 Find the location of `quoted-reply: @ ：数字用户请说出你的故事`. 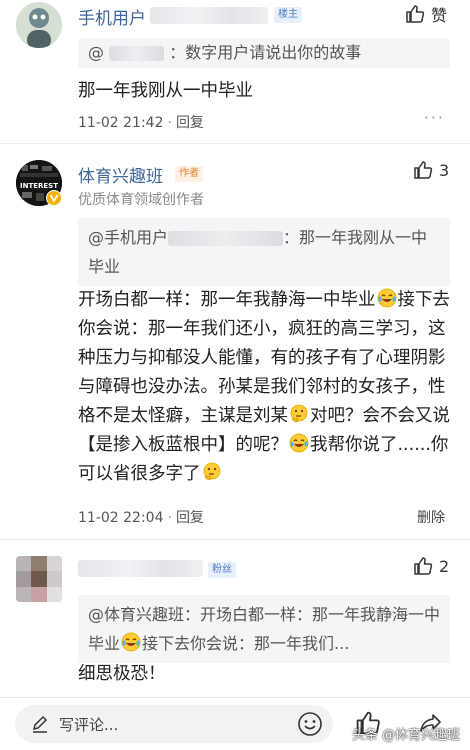

quoted-reply: @ ：数字用户请说出你的故事 is located at coordinates (264, 53).